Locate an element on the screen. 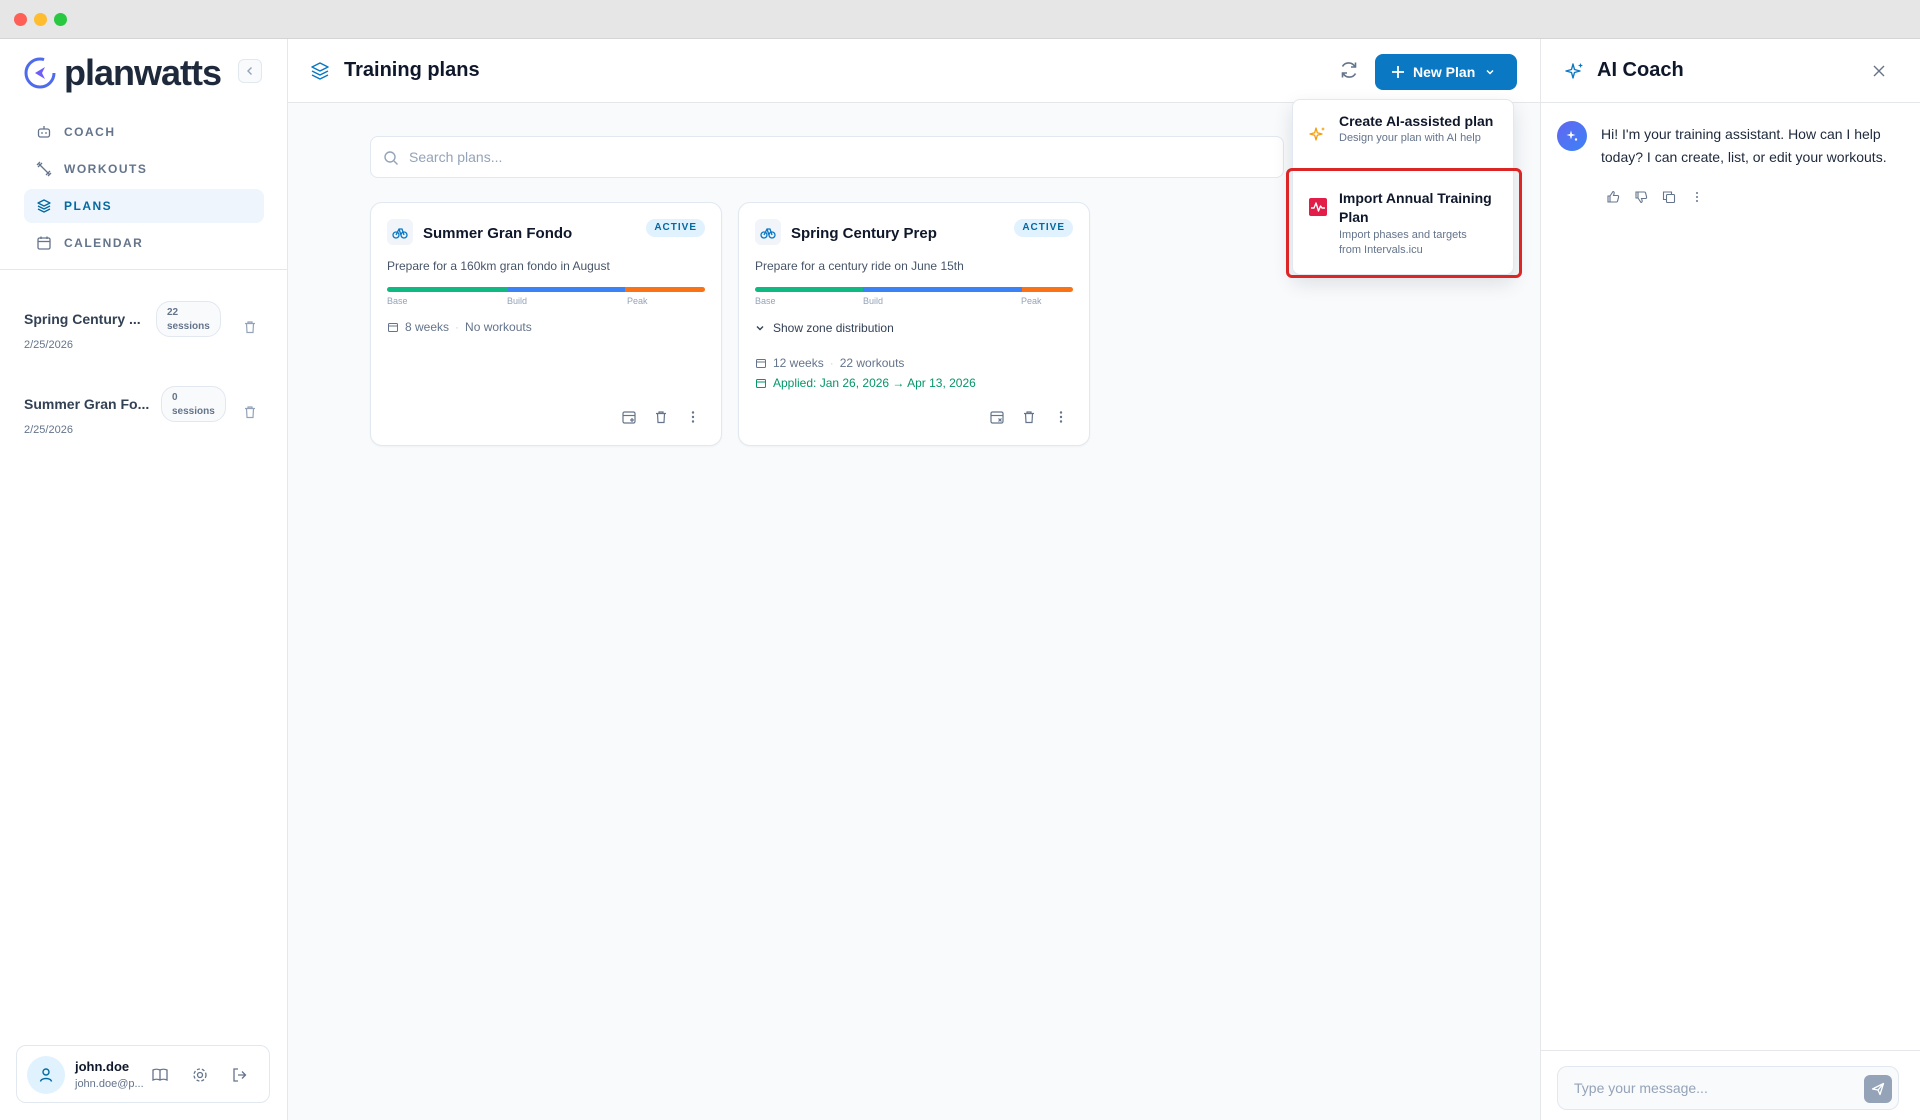 This screenshot has width=1920, height=1120. nav-item-coach: COACH is located at coordinates (144, 132).